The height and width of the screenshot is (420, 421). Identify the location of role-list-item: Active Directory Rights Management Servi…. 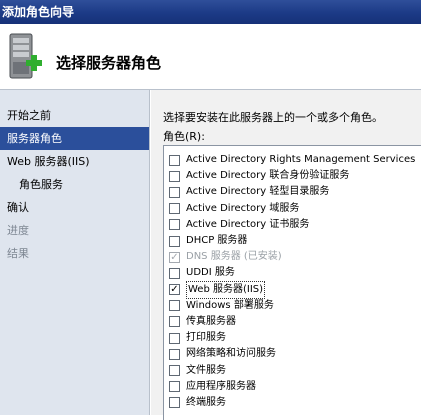
(292, 160).